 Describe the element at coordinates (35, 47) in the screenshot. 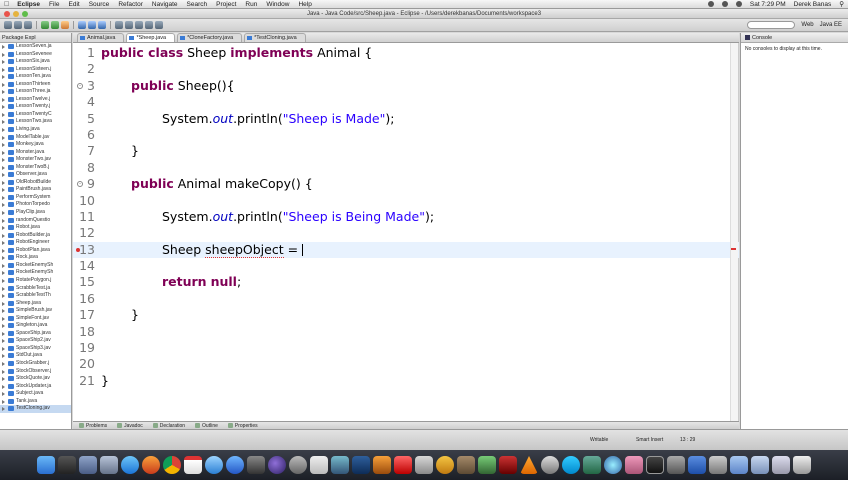

I see `package-file-item: LessonSeven.ja` at that location.